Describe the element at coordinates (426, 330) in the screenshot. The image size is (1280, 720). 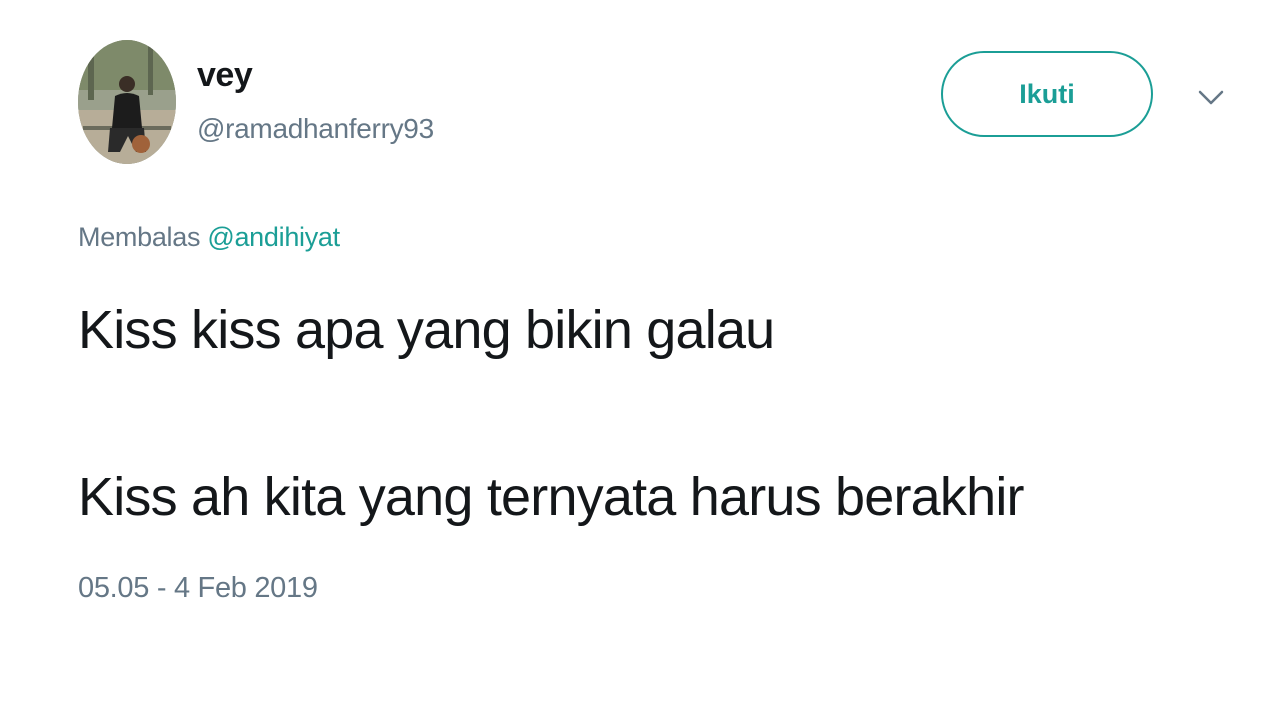
I see `tweet-text-line-1: Kiss kiss apa yang bikin galau` at that location.